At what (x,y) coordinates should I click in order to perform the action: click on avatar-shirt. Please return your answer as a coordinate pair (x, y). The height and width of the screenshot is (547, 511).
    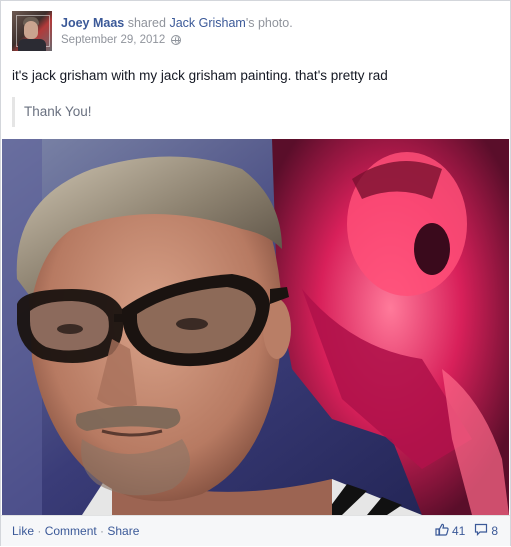
    Looking at the image, I should click on (32, 45).